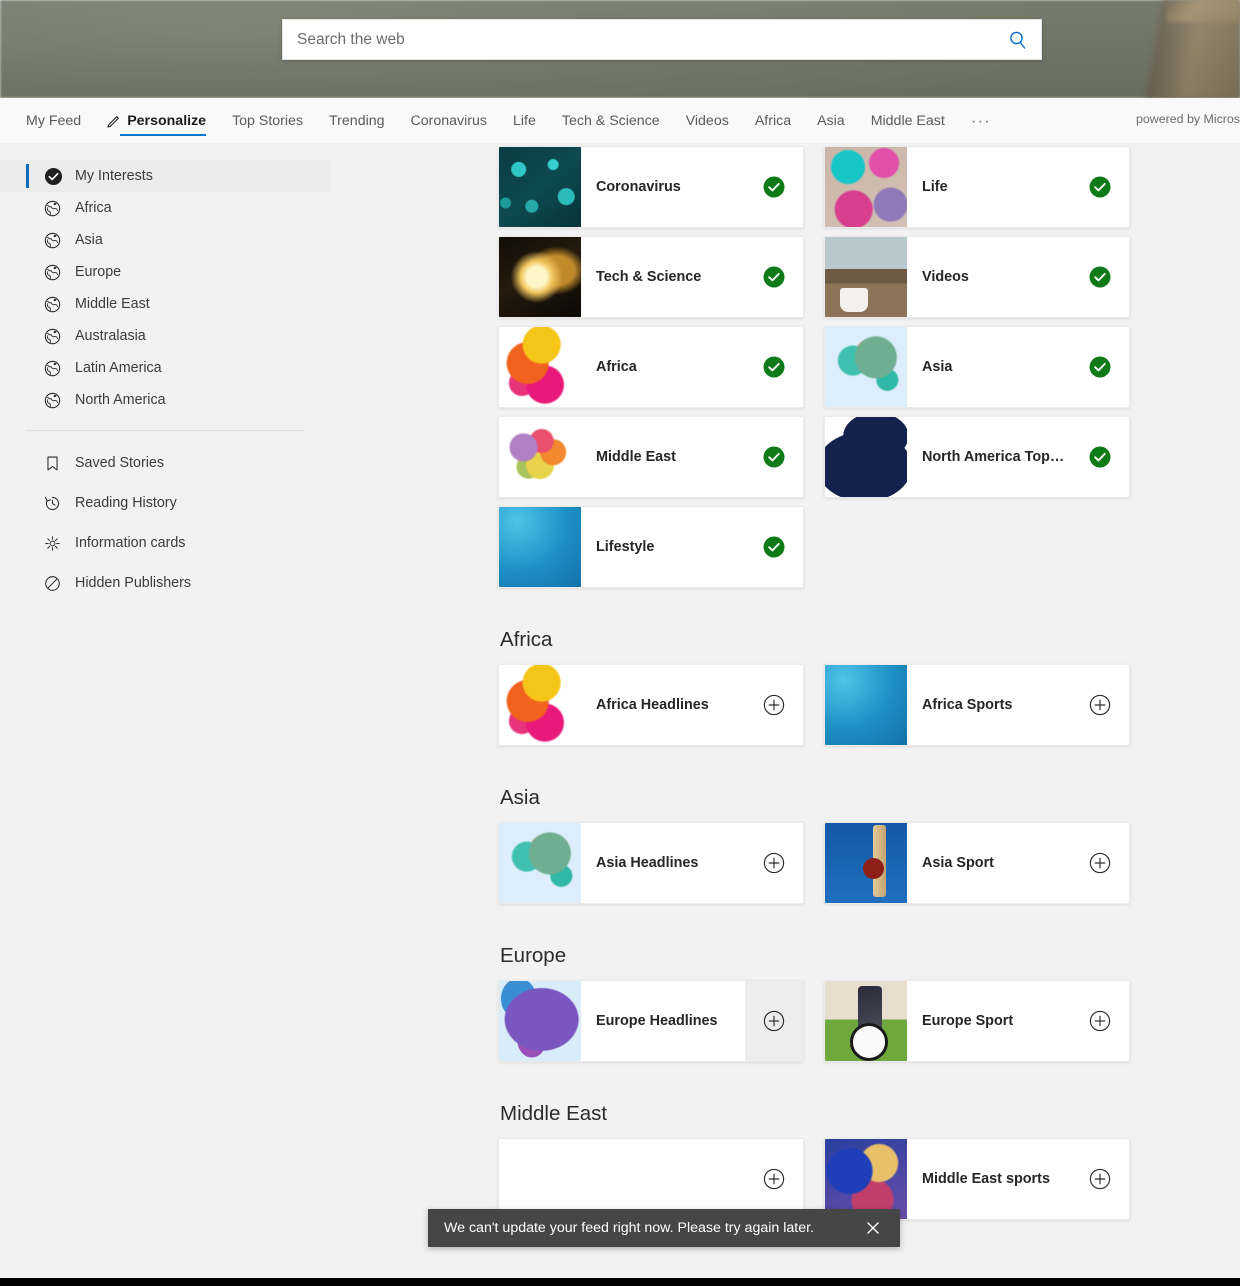  Describe the element at coordinates (977, 863) in the screenshot. I see `topic-card-asia-sport: Asia Sport` at that location.